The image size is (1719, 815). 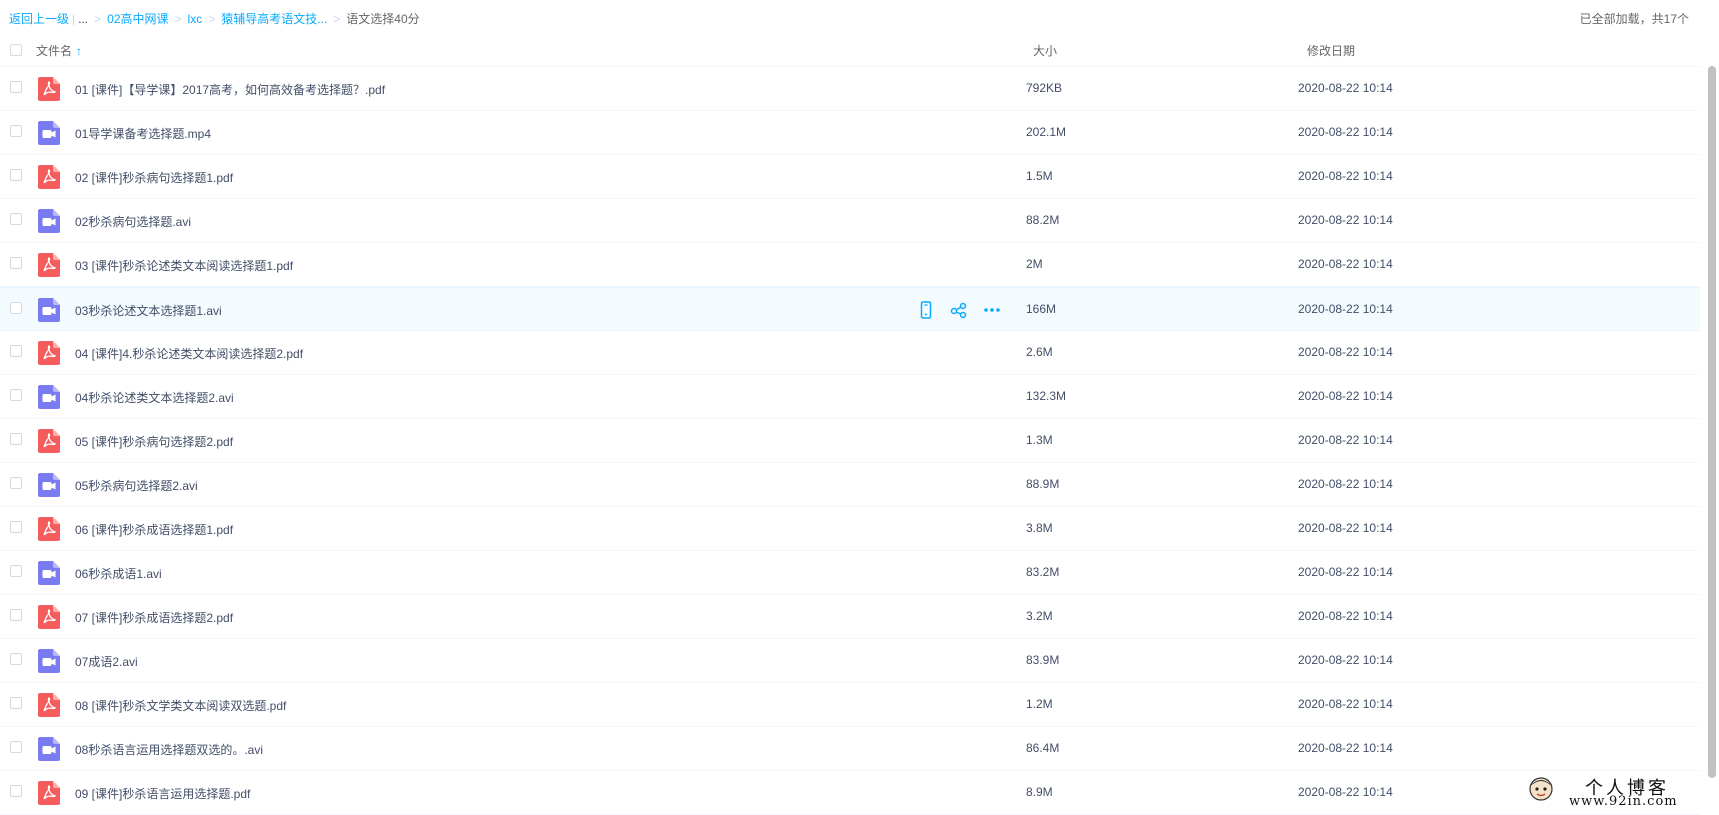 I want to click on watermark-face-icon, so click(x=1541, y=789).